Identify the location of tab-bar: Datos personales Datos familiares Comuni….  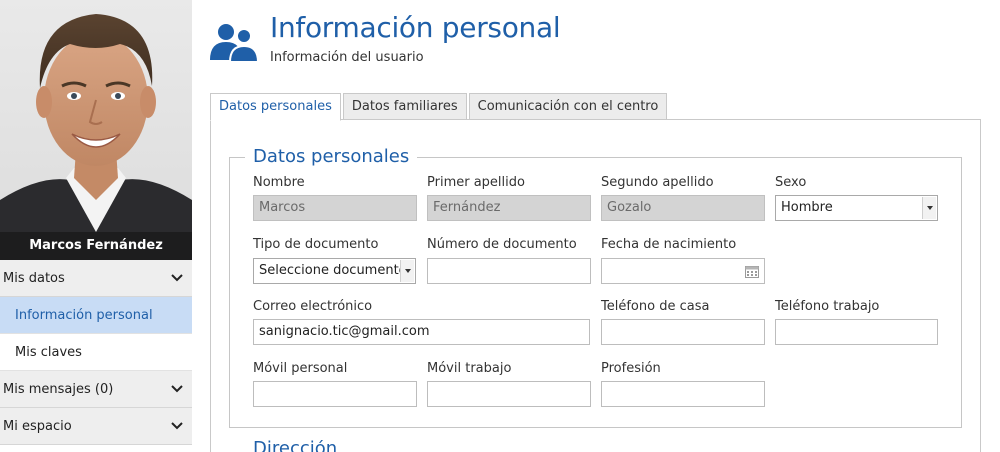
(439, 107).